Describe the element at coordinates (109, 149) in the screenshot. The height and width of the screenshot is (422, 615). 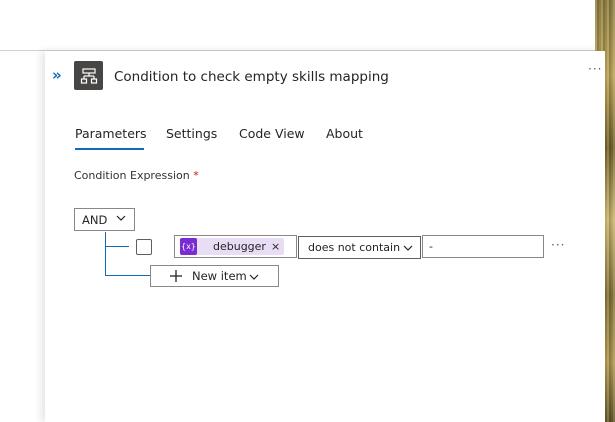
I see `selected-tab-indicator` at that location.